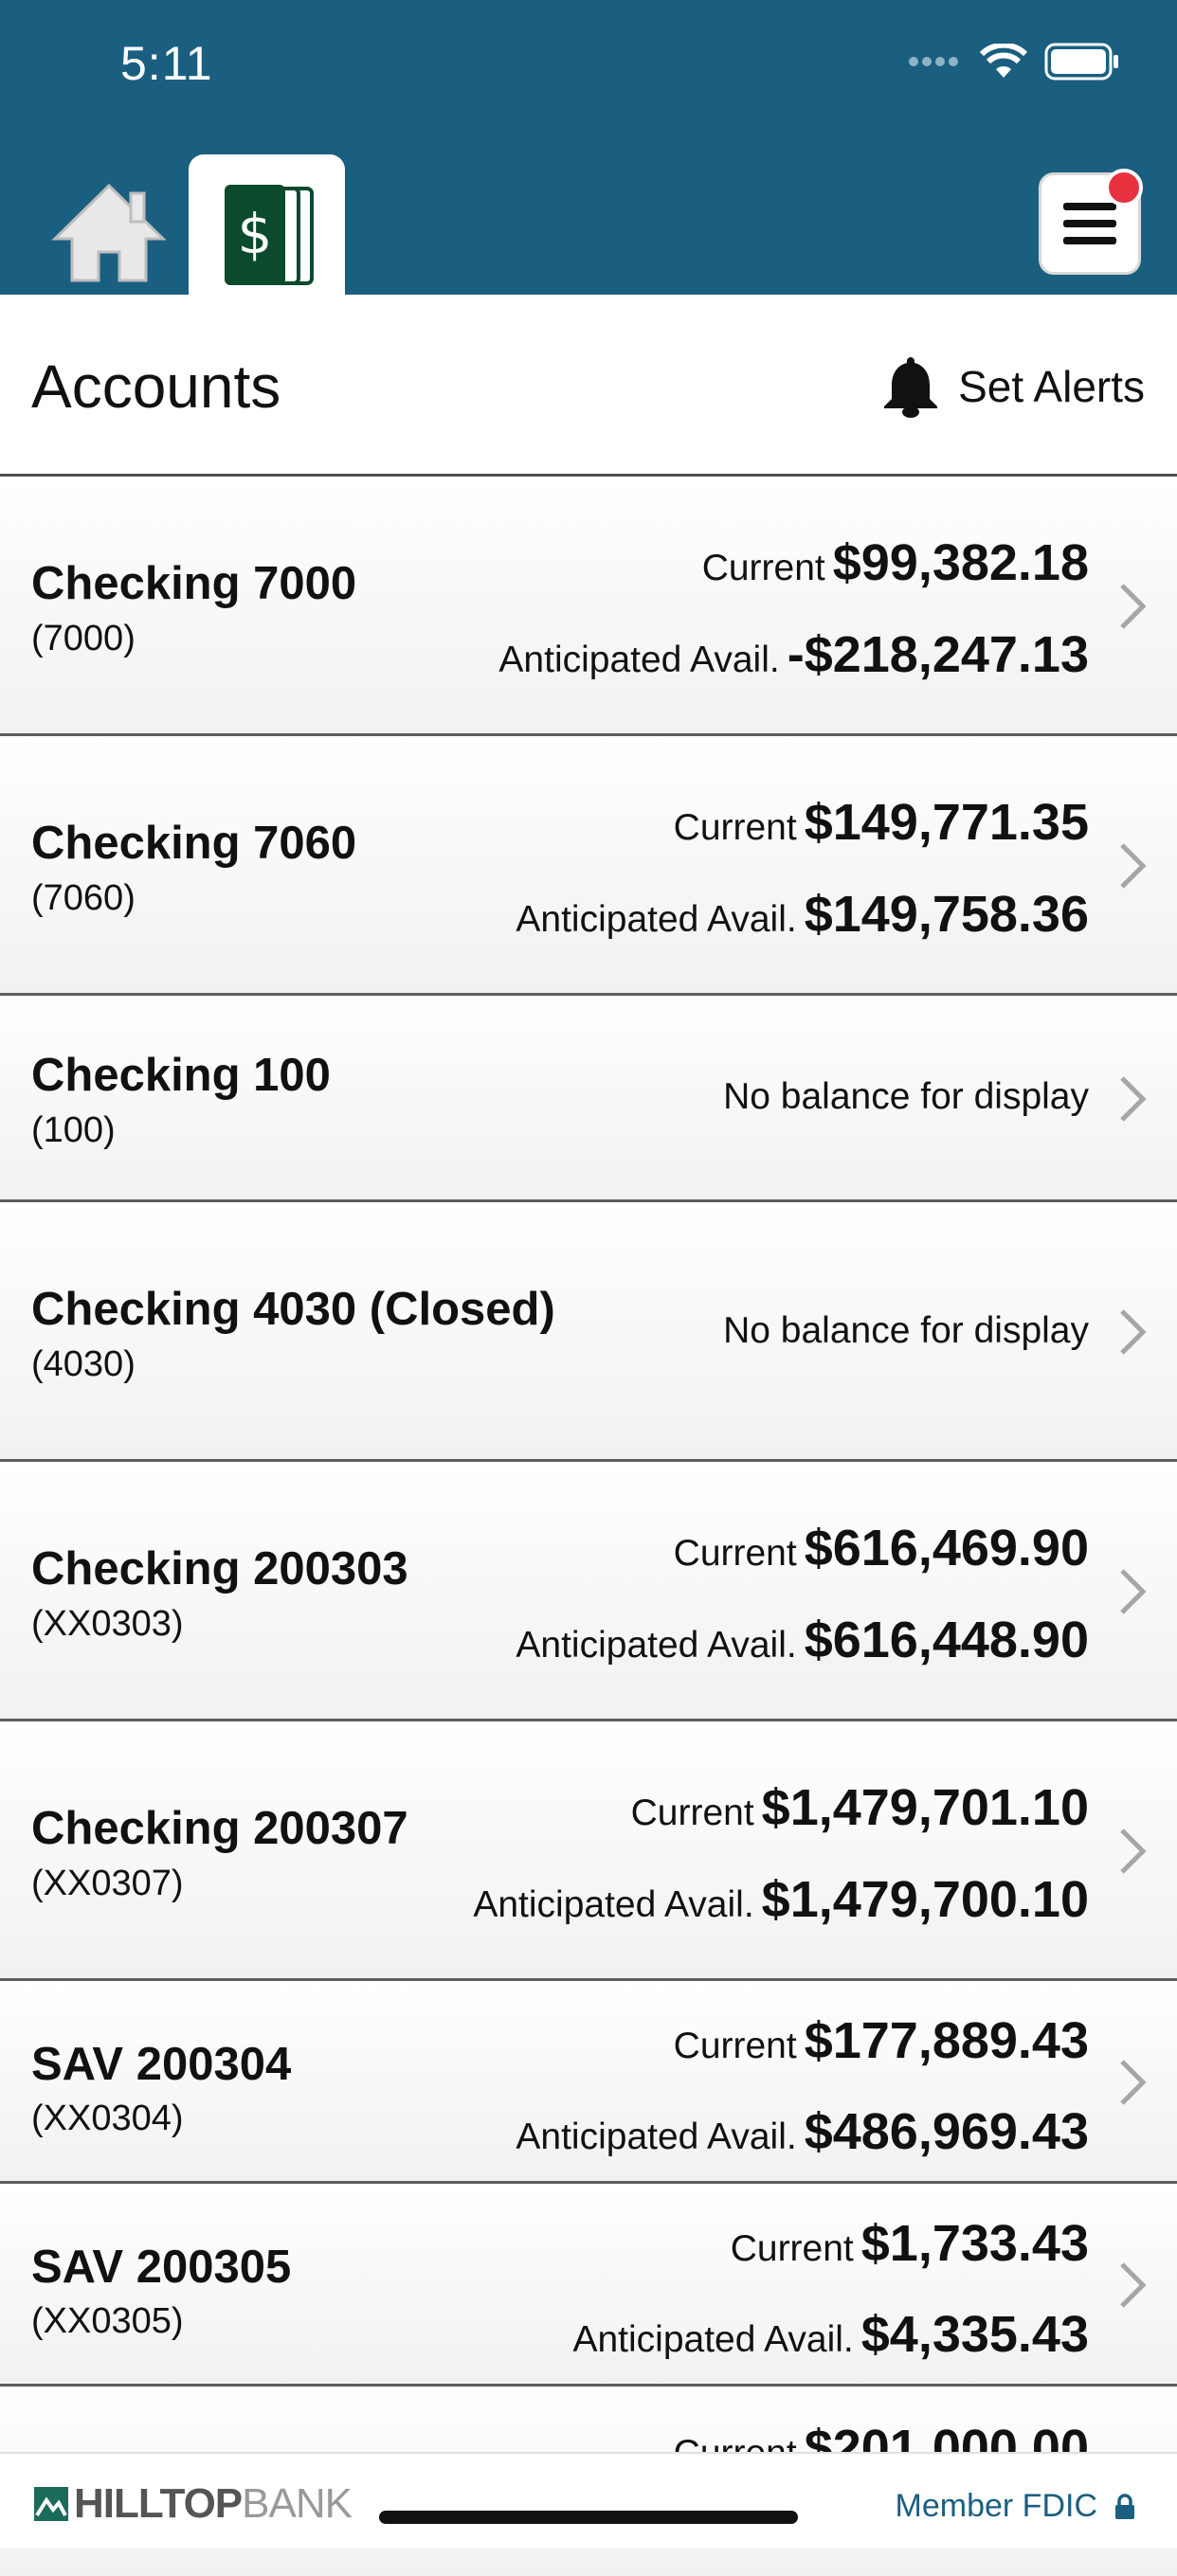 The height and width of the screenshot is (2576, 1177). I want to click on anticipated-amount: $616,448.90, so click(946, 1640).